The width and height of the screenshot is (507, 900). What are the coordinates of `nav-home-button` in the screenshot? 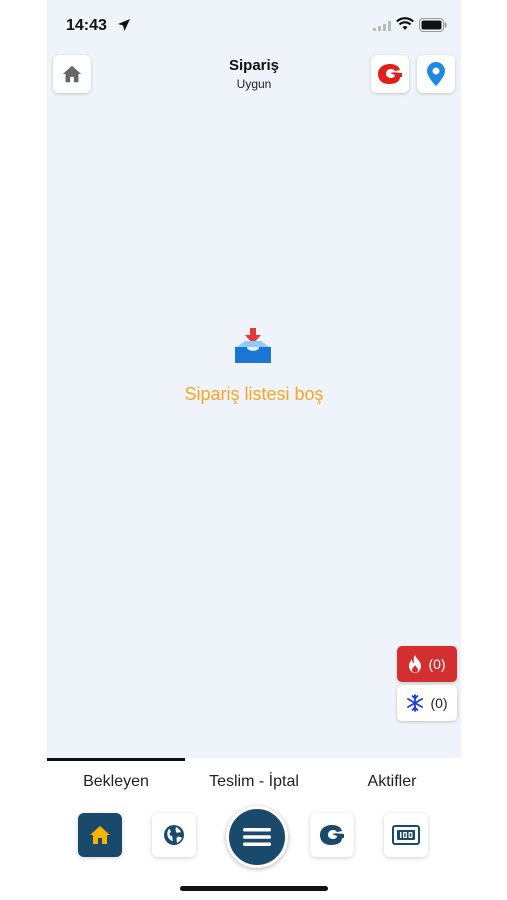 It's located at (100, 835).